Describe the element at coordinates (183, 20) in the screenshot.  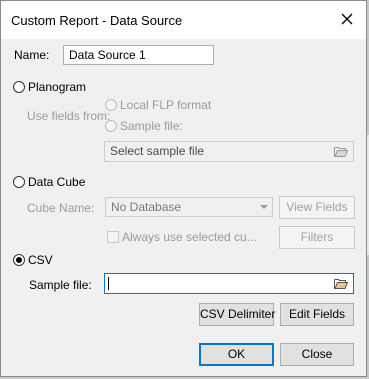
I see `title-bar: Custom Report - Data Source` at that location.